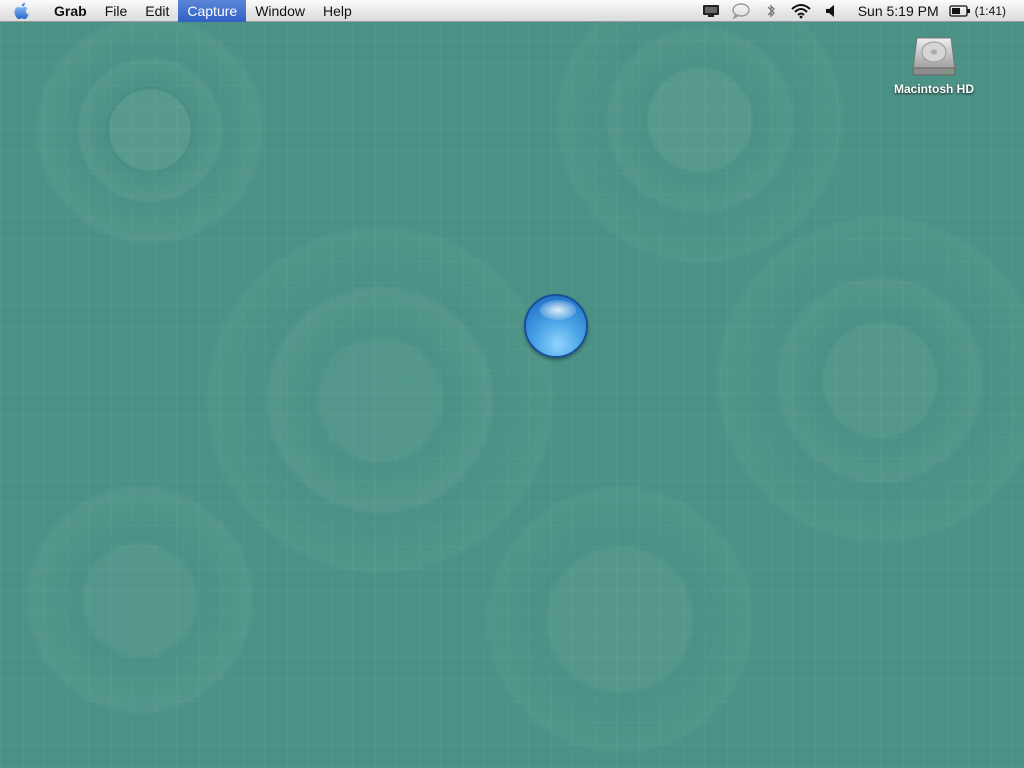 The image size is (1024, 768). Describe the element at coordinates (157, 11) in the screenshot. I see `menu-edit: Edit` at that location.